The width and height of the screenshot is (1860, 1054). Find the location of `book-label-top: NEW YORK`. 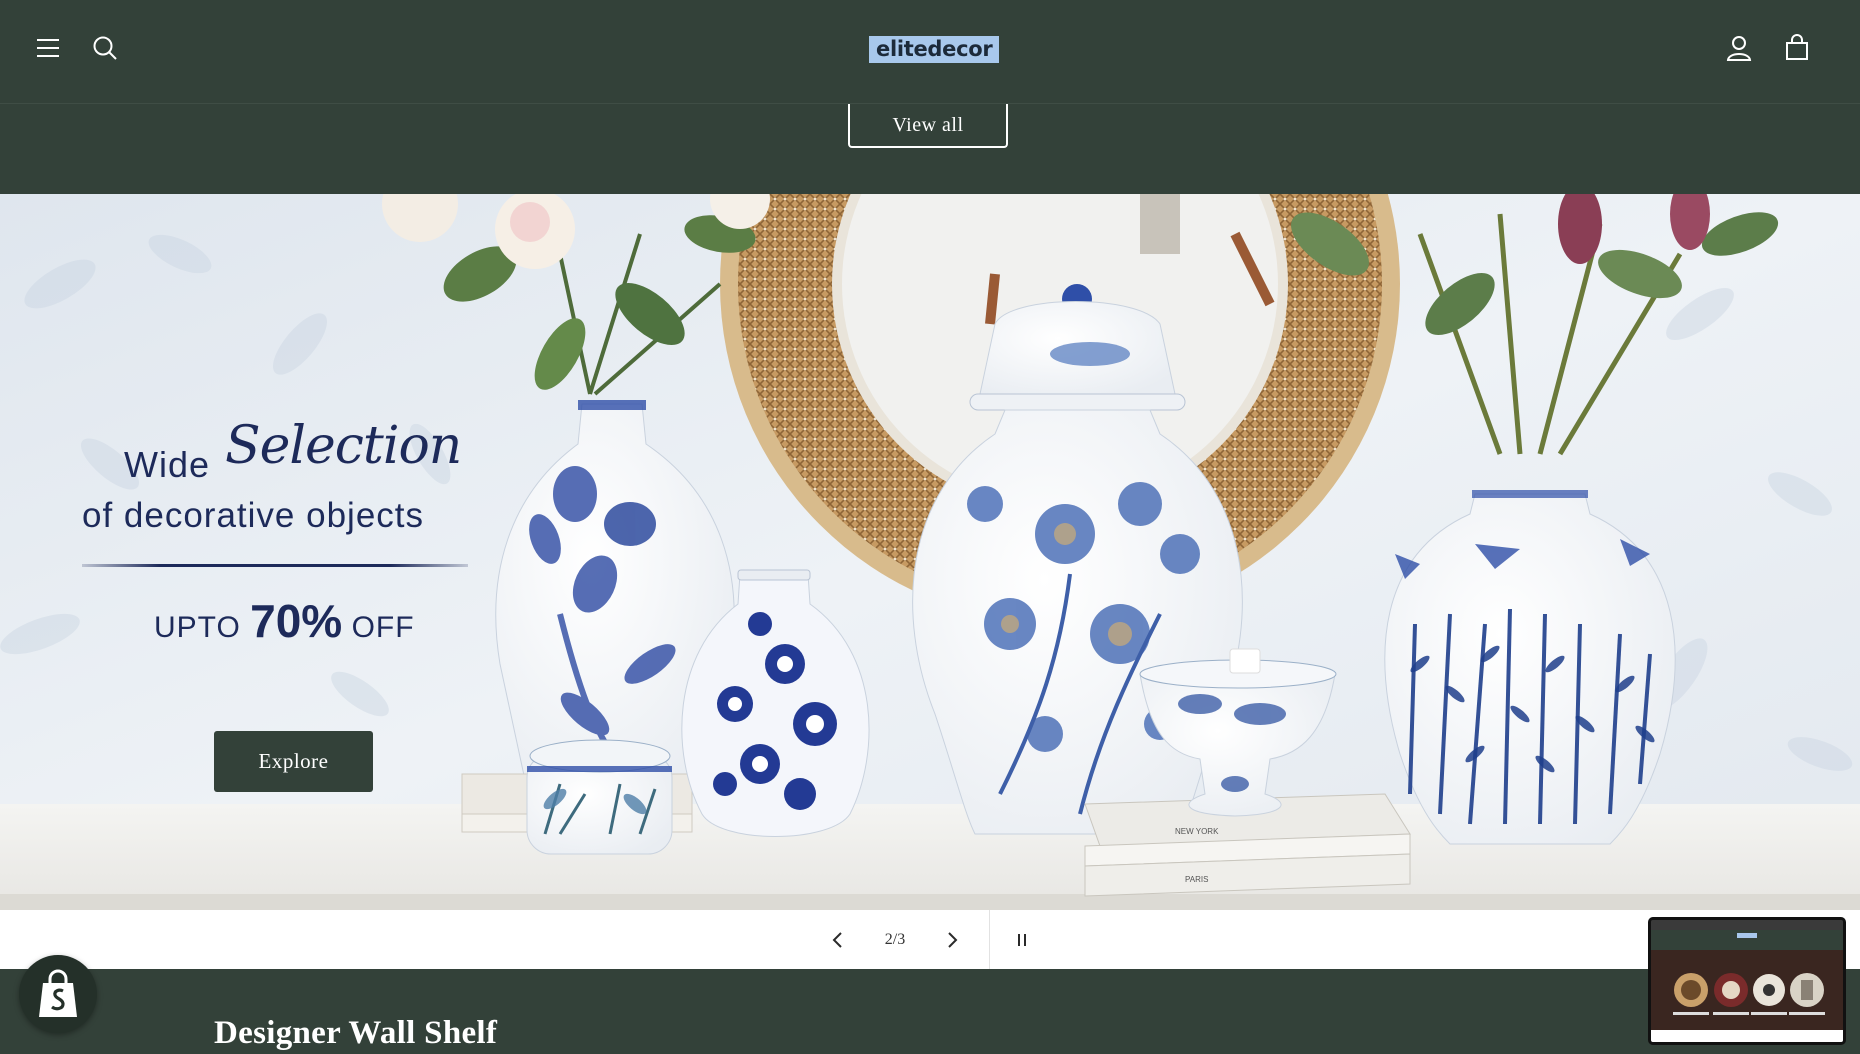

book-label-top: NEW YORK is located at coordinates (1197, 831).